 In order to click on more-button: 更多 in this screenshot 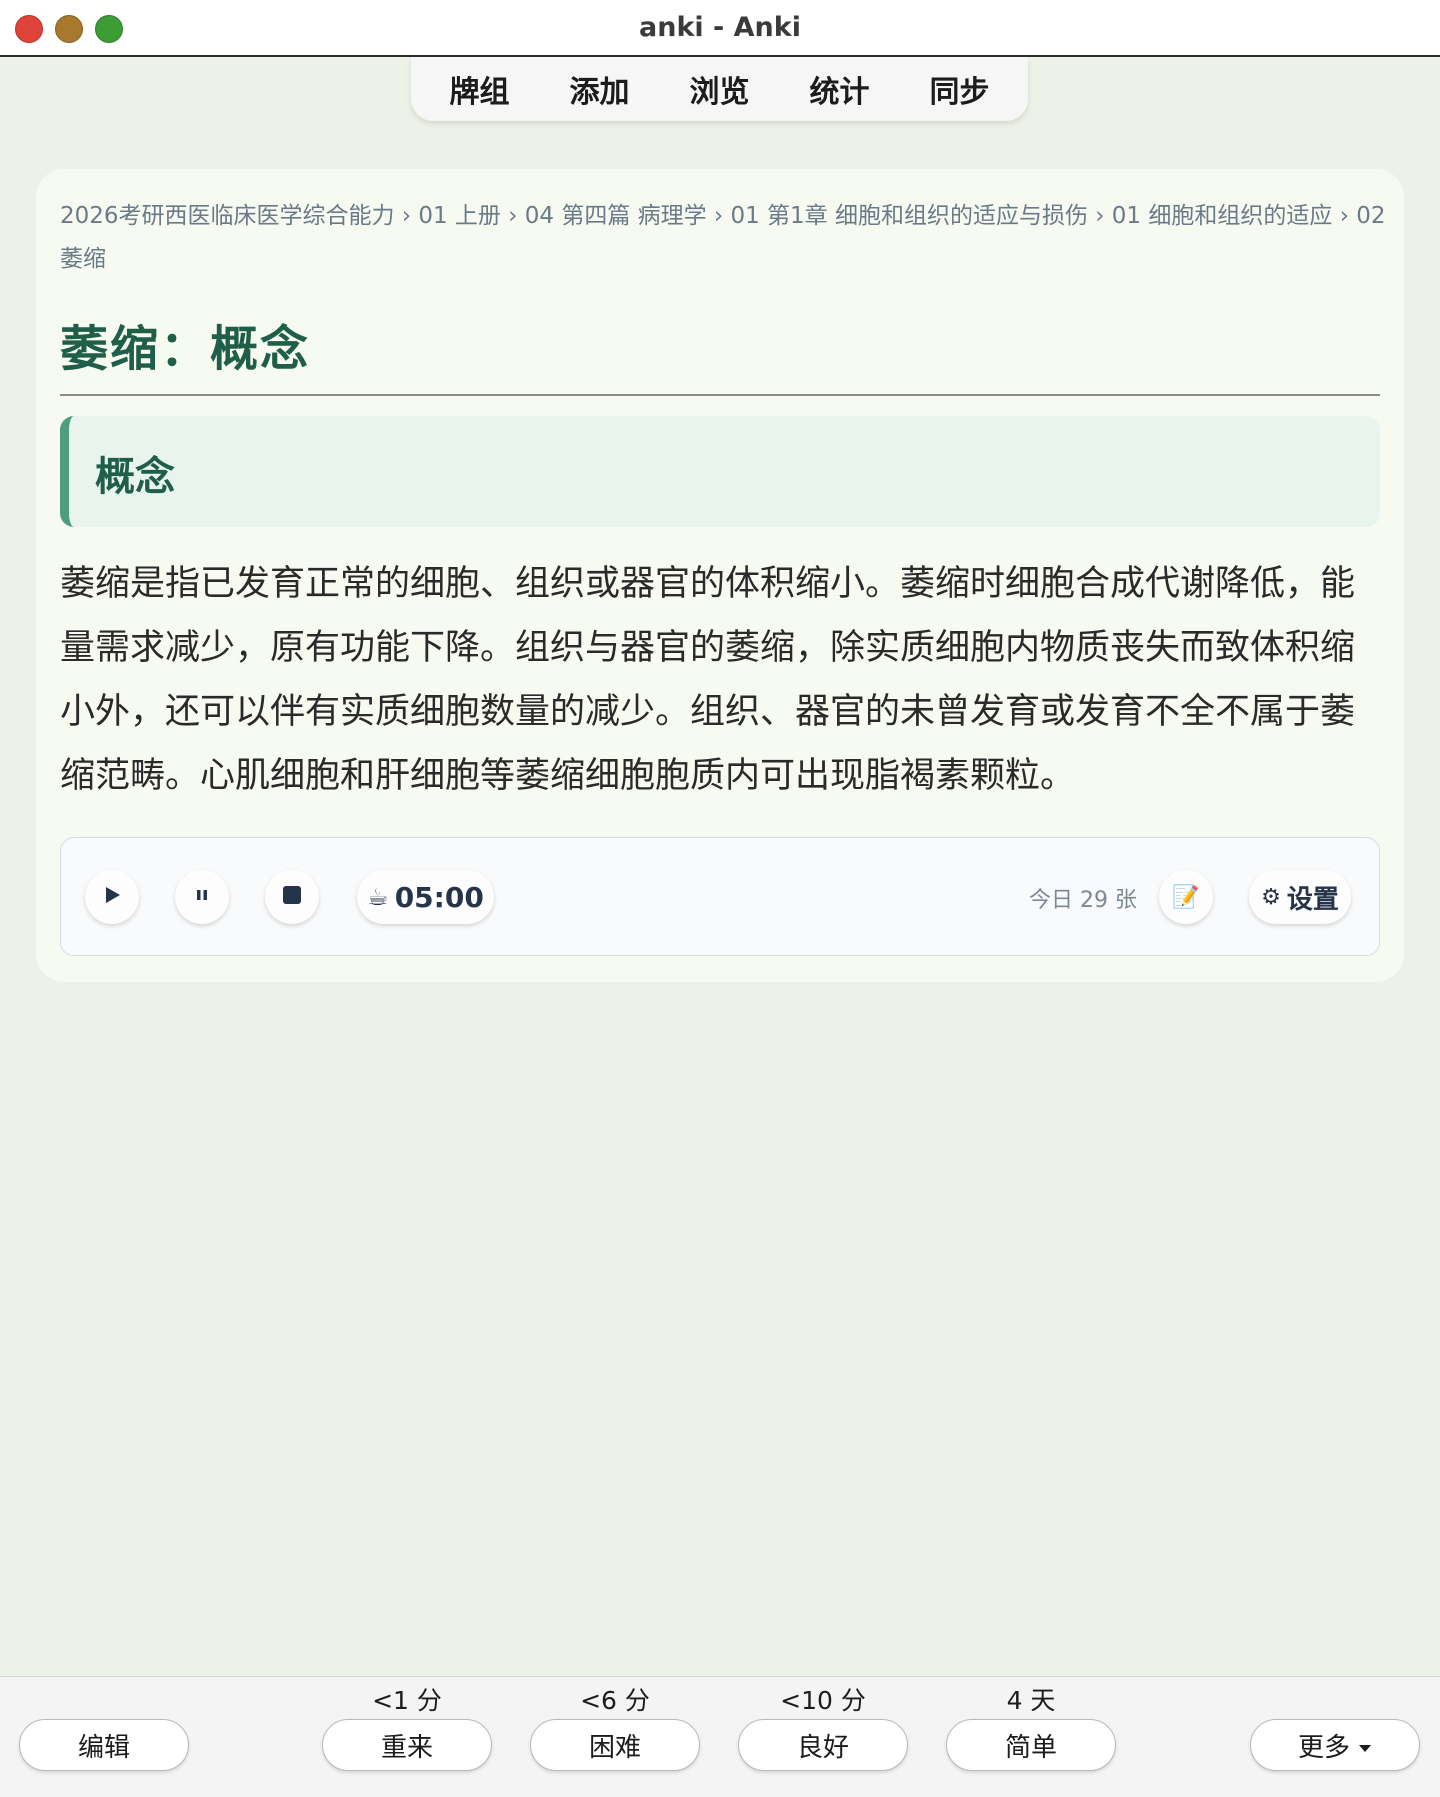, I will do `click(1335, 1745)`.